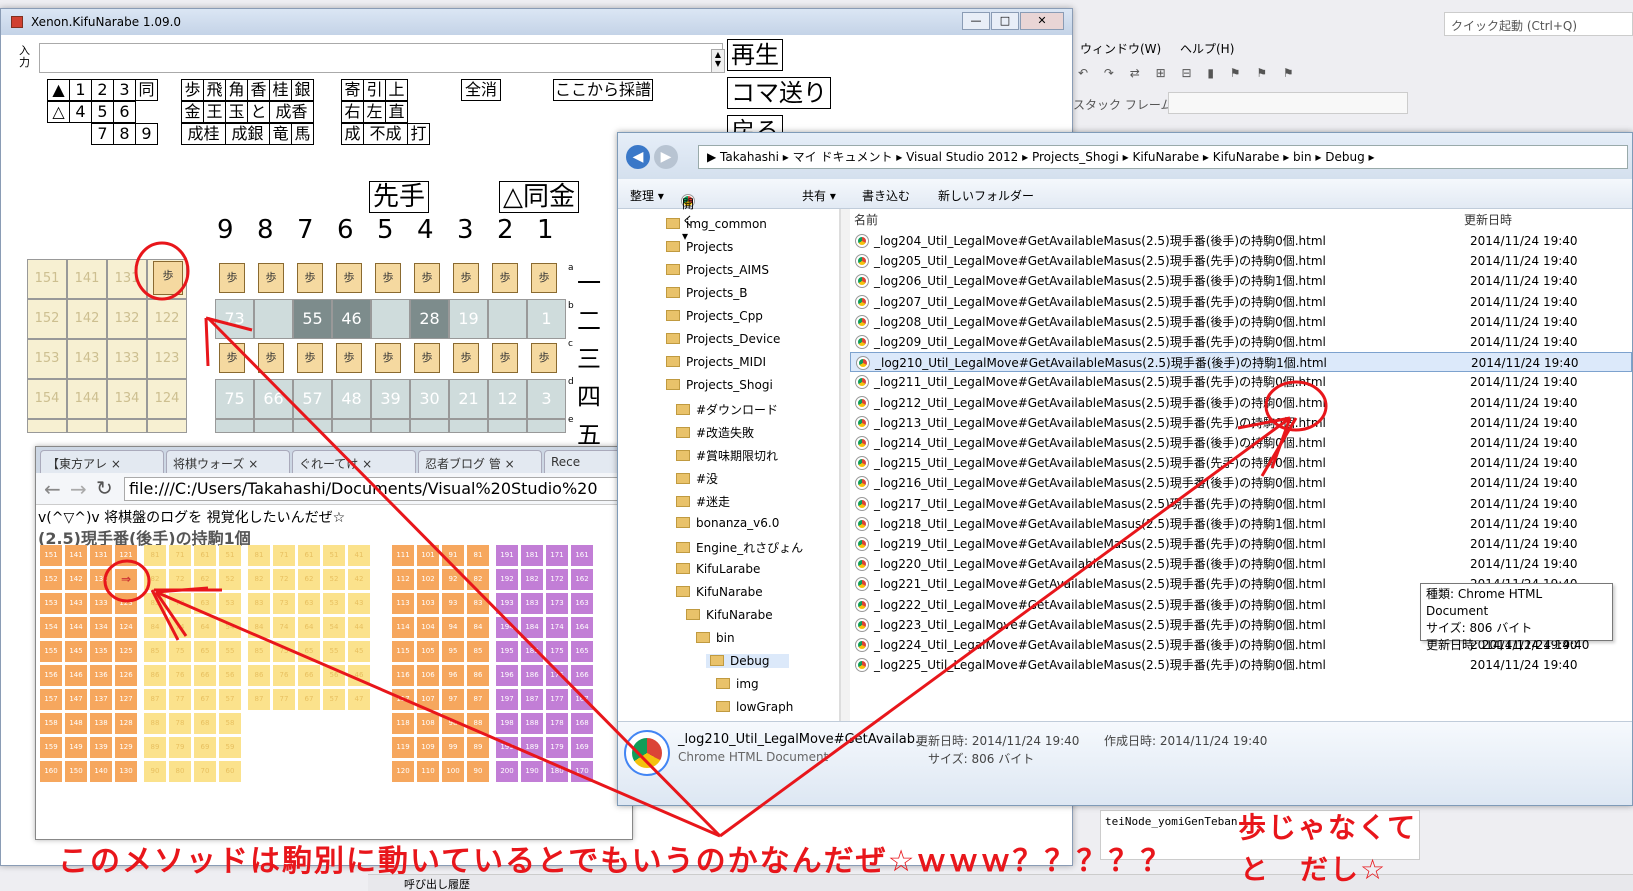  Describe the element at coordinates (312, 319) in the screenshot. I see `board-cell: 55` at that location.